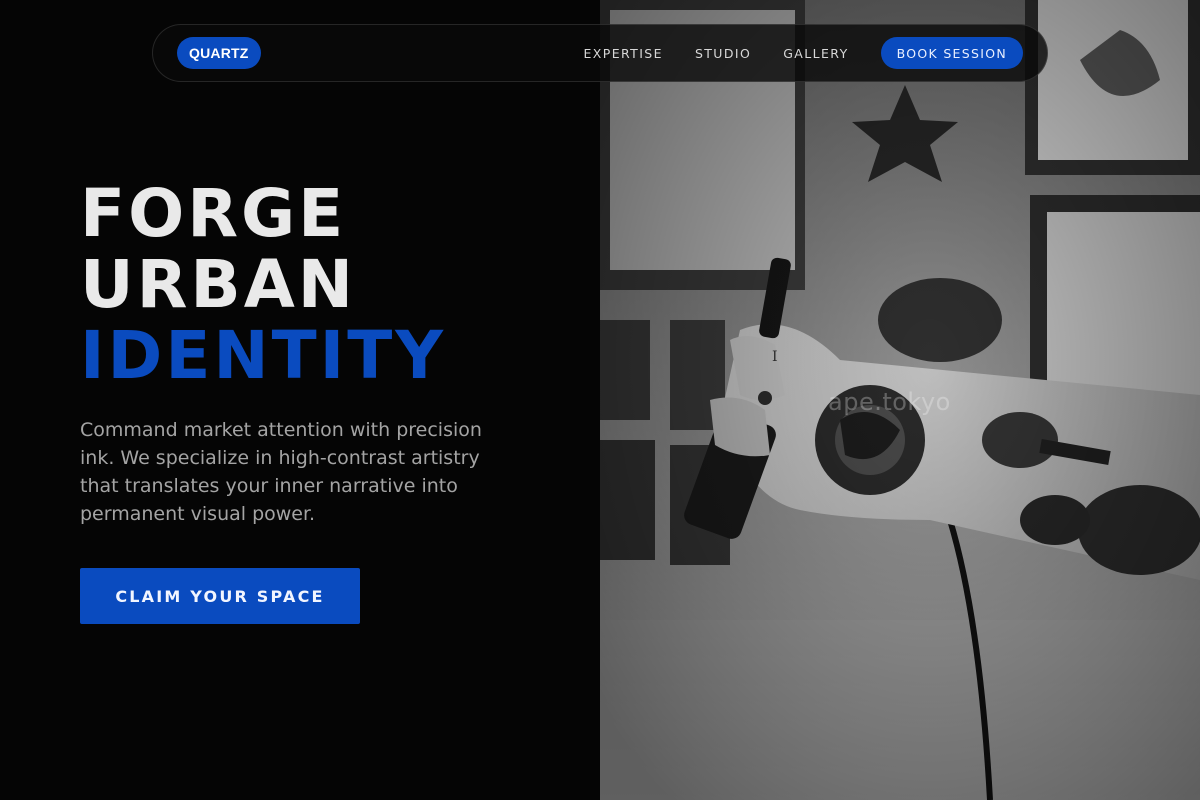  Describe the element at coordinates (951, 53) in the screenshot. I see `book-session-button: BOOK SESSION` at that location.